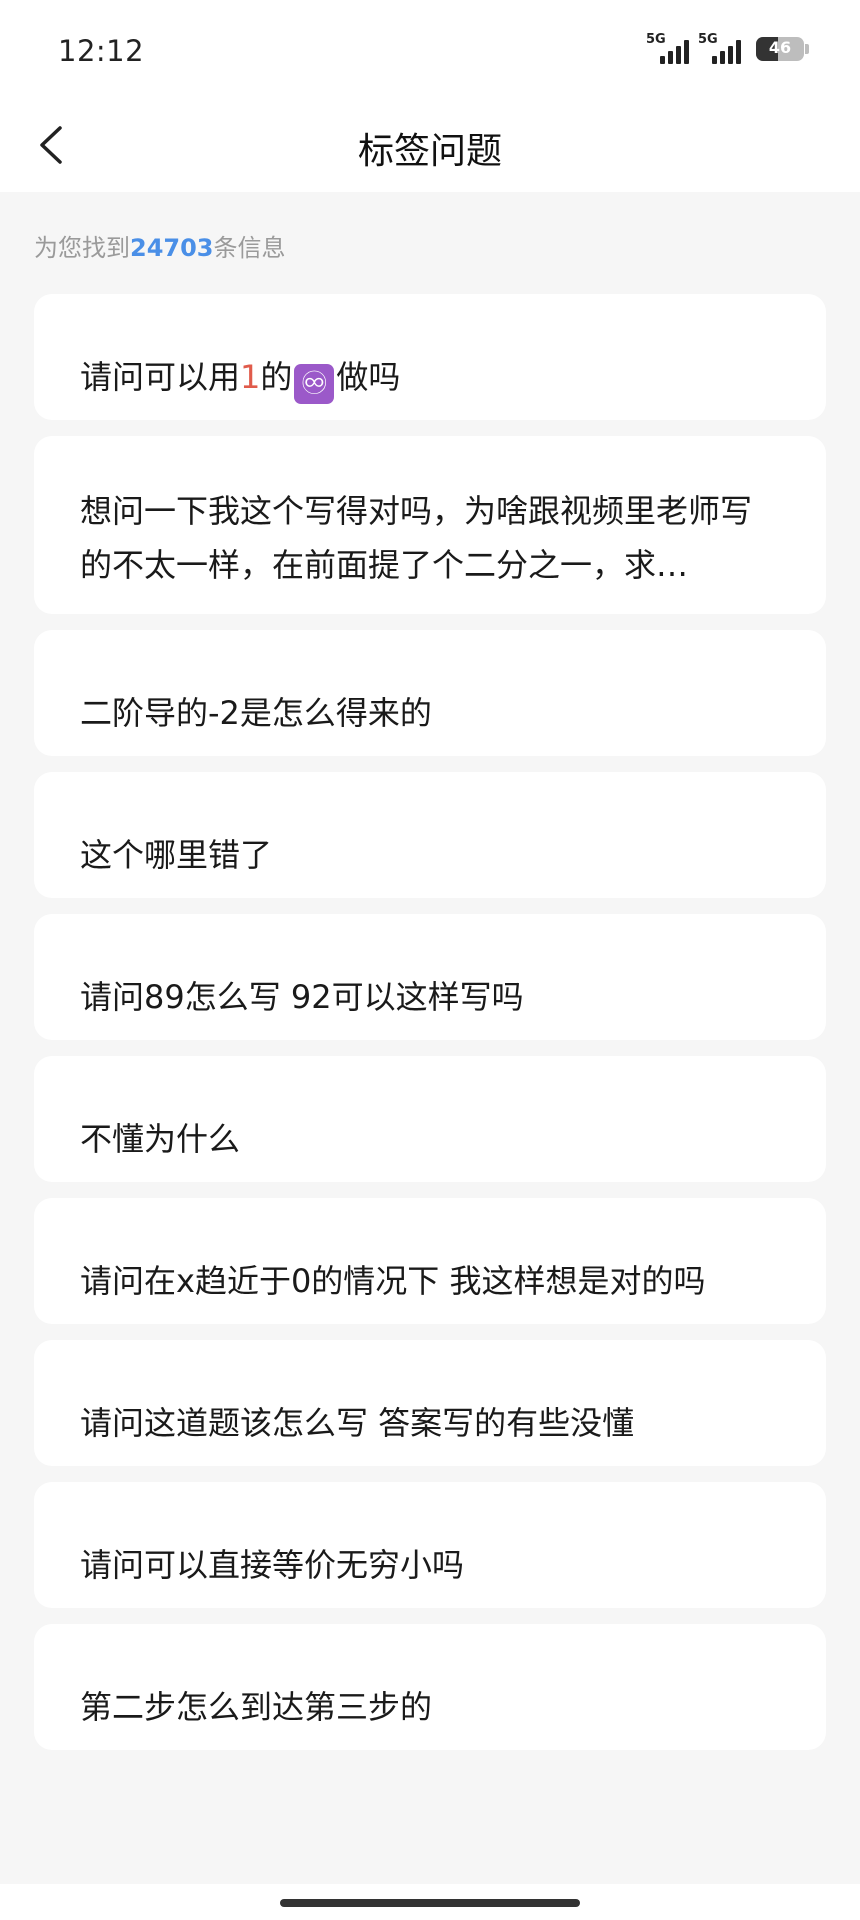 The height and width of the screenshot is (1920, 860). What do you see at coordinates (430, 1403) in the screenshot?
I see `question-card: 请问这道题该怎么写 答案写的有些没懂` at bounding box center [430, 1403].